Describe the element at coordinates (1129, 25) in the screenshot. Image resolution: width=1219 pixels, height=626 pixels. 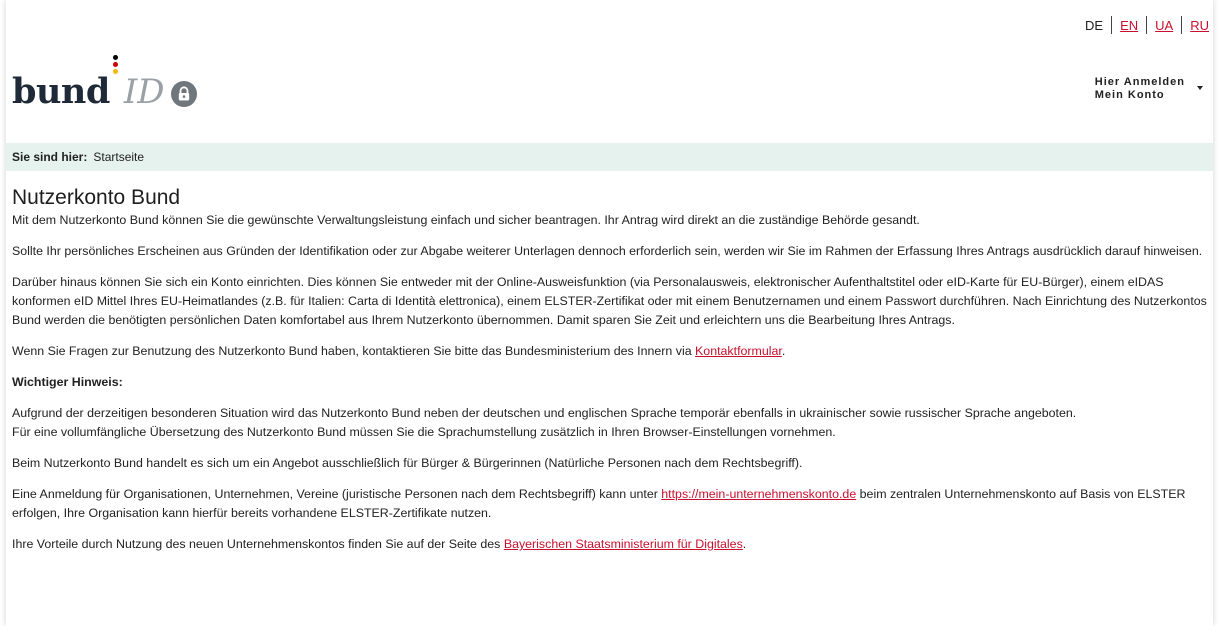
I see `lang-link-en: EN` at that location.